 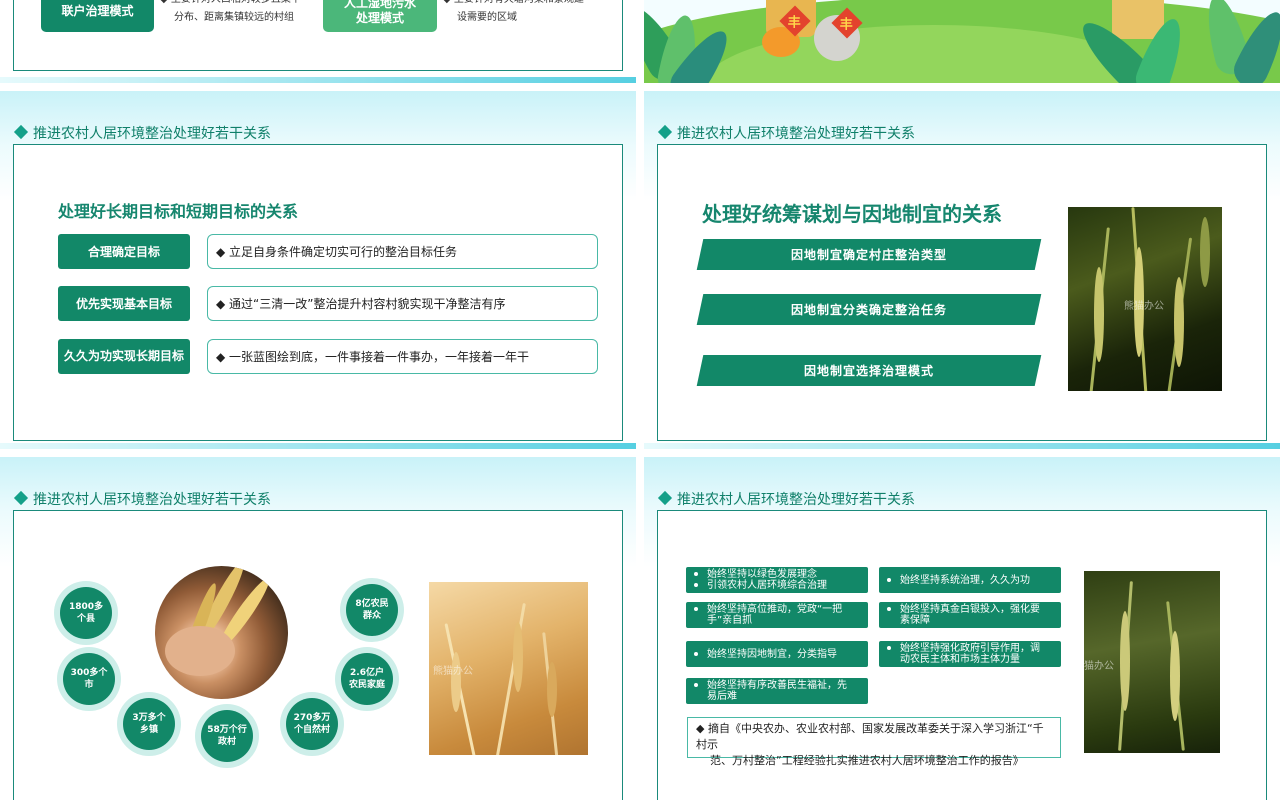 I want to click on stat-farmers: 8亿农民群众, so click(x=372, y=610).